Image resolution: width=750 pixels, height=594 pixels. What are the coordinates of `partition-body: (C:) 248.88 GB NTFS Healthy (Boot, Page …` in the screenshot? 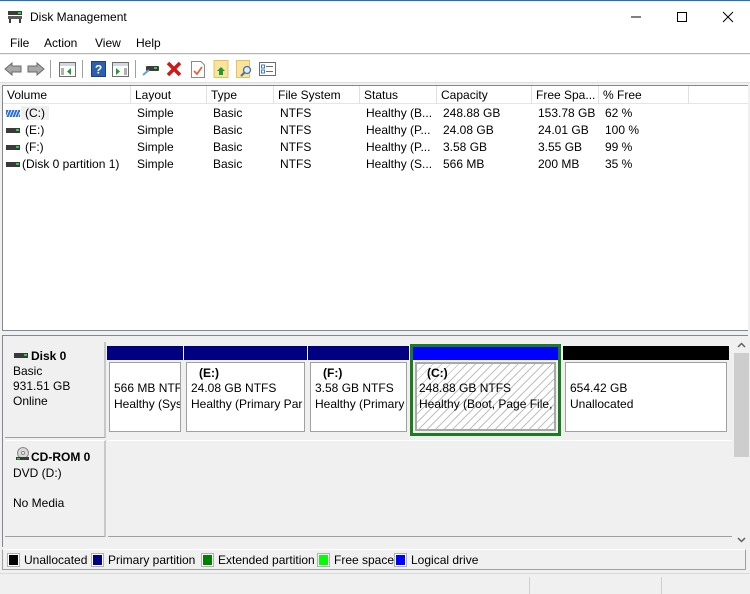 It's located at (485, 396).